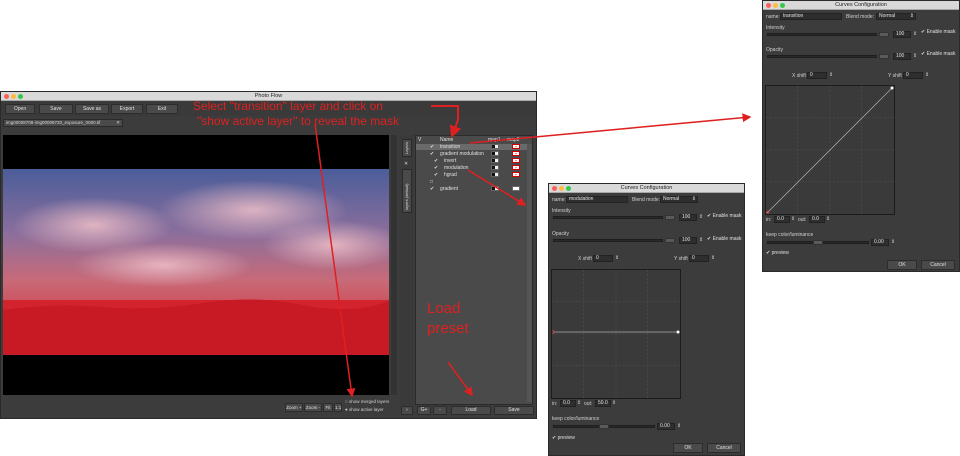 Image resolution: width=960 pixels, height=456 pixels. What do you see at coordinates (474, 161) in the screenshot?
I see `layer-row: ✔ invert ⌐` at bounding box center [474, 161].